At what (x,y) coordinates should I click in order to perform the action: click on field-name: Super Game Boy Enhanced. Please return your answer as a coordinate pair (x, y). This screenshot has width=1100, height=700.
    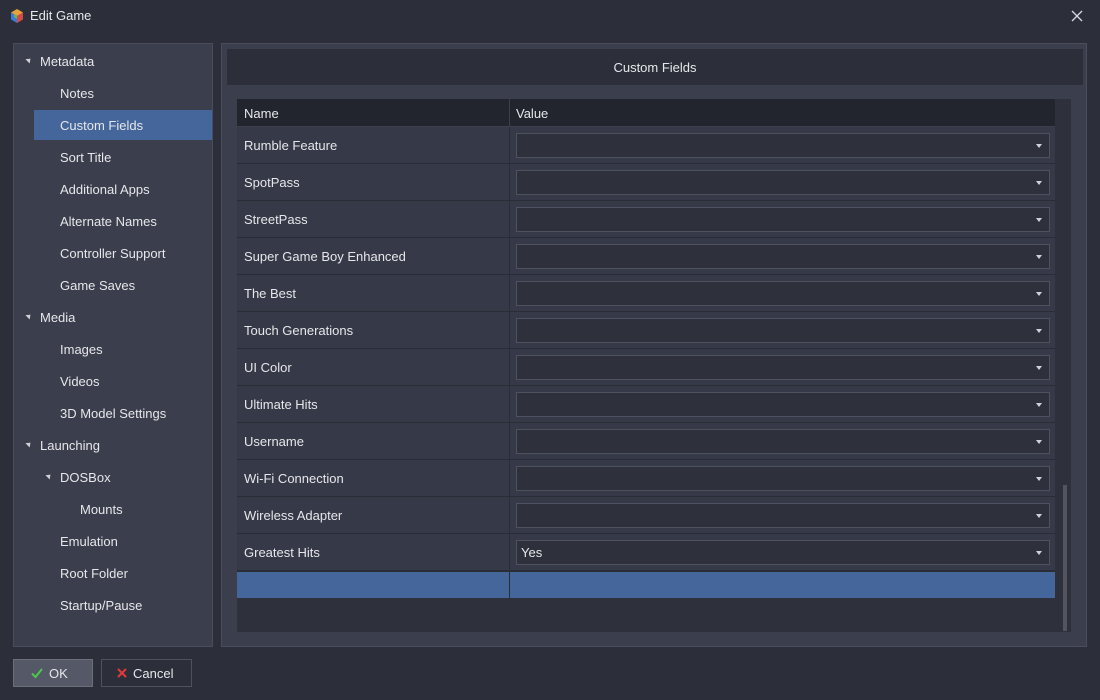
    Looking at the image, I should click on (325, 256).